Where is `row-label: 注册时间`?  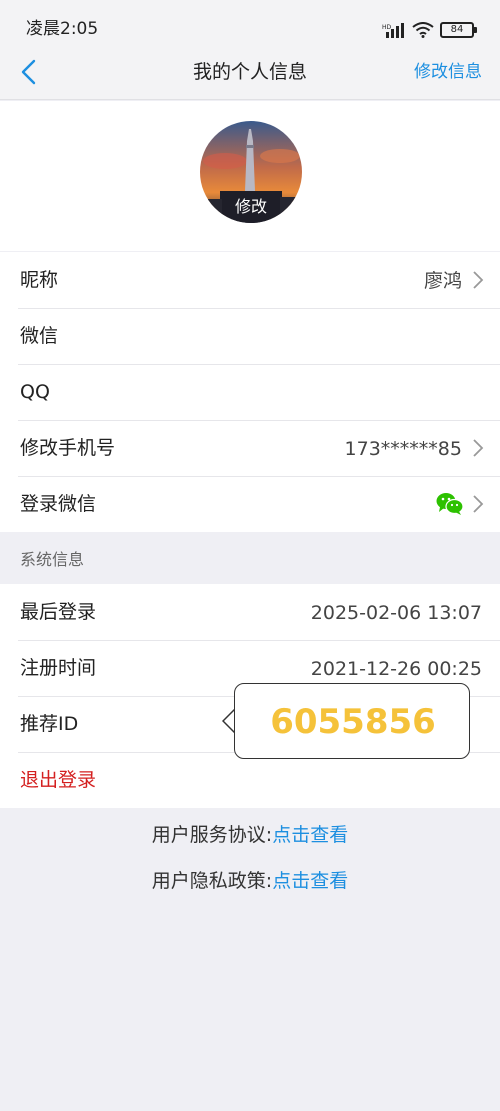 row-label: 注册时间 is located at coordinates (58, 668).